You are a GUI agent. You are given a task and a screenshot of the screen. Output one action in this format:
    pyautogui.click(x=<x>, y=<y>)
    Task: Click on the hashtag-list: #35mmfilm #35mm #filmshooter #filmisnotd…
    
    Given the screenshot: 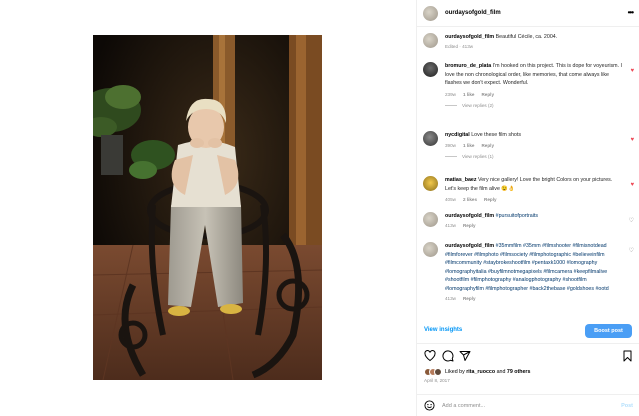 What is the action you would take?
    pyautogui.click(x=527, y=267)
    